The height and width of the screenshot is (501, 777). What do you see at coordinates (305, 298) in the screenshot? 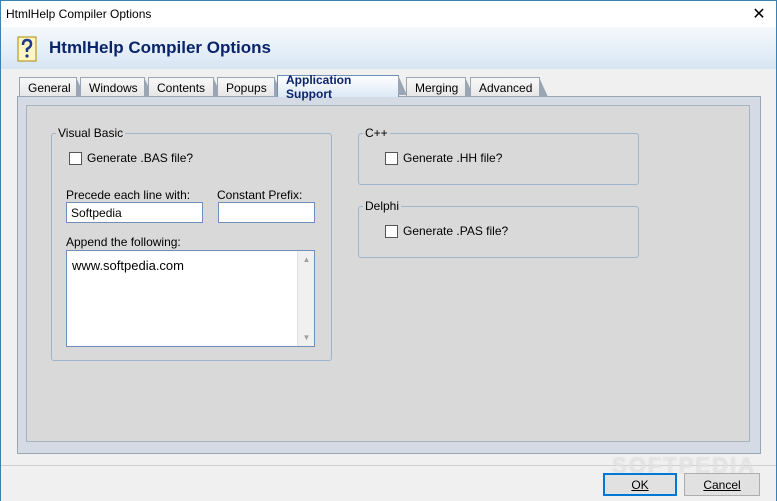
I see `textarea-scrollbar: ▲ ▼` at bounding box center [305, 298].